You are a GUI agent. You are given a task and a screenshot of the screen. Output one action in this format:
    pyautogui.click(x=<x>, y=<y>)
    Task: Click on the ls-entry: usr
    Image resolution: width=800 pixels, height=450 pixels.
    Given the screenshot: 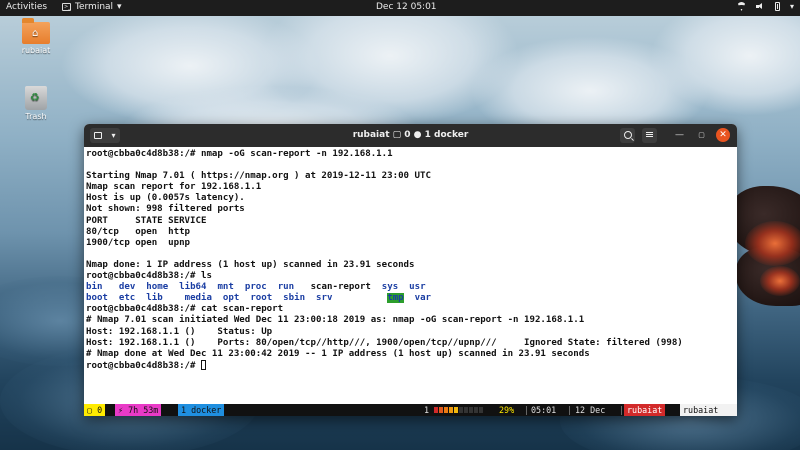 What is the action you would take?
    pyautogui.click(x=417, y=287)
    